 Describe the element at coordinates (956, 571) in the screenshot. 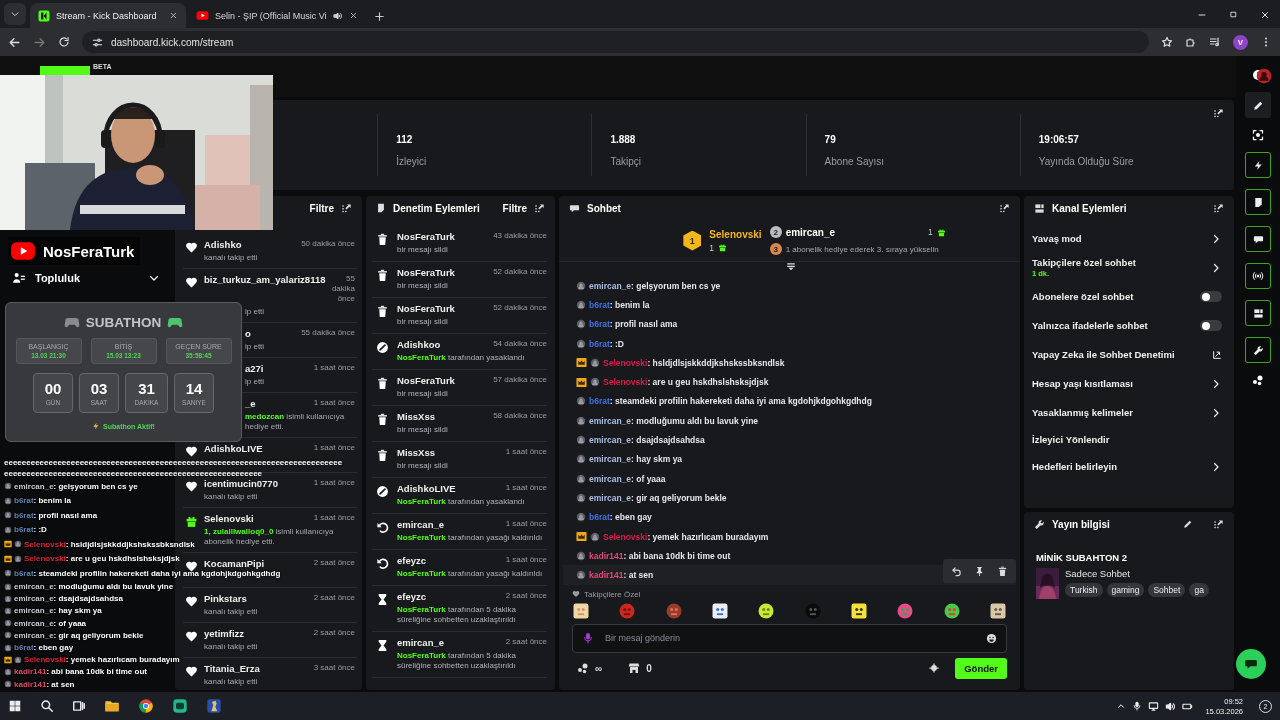

I see `undo-icon` at that location.